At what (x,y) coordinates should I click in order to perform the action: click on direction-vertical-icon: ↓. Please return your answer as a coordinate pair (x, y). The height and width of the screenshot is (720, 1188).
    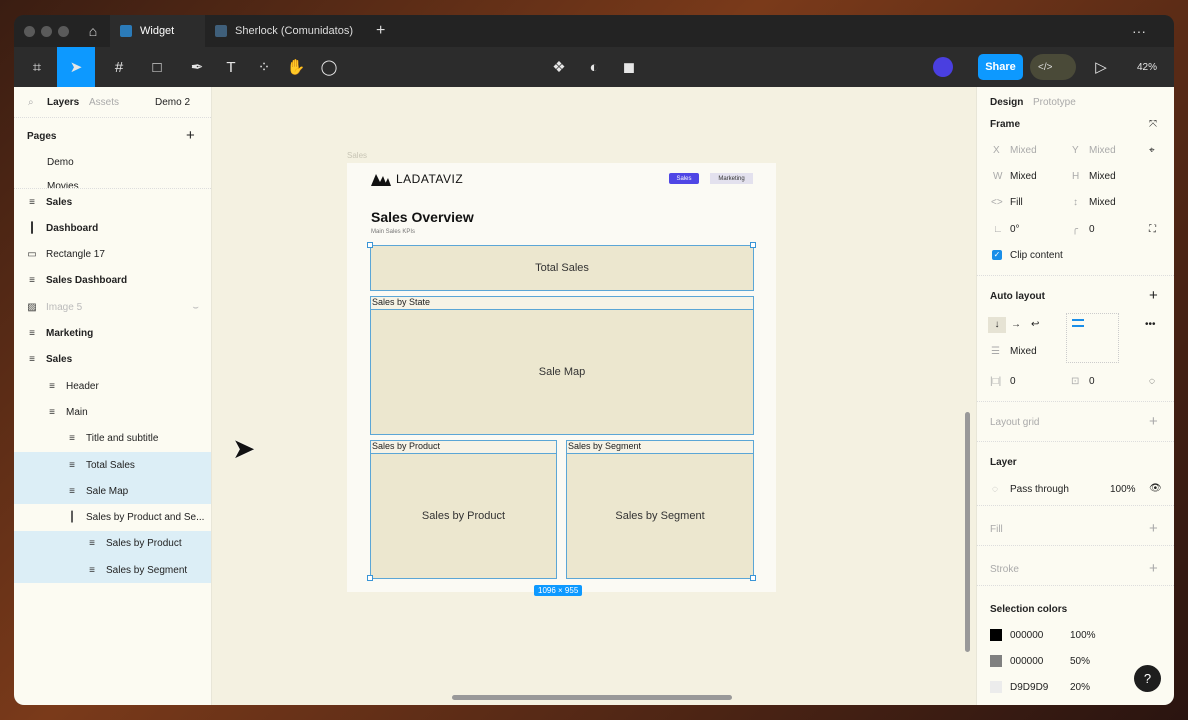
    Looking at the image, I should click on (997, 325).